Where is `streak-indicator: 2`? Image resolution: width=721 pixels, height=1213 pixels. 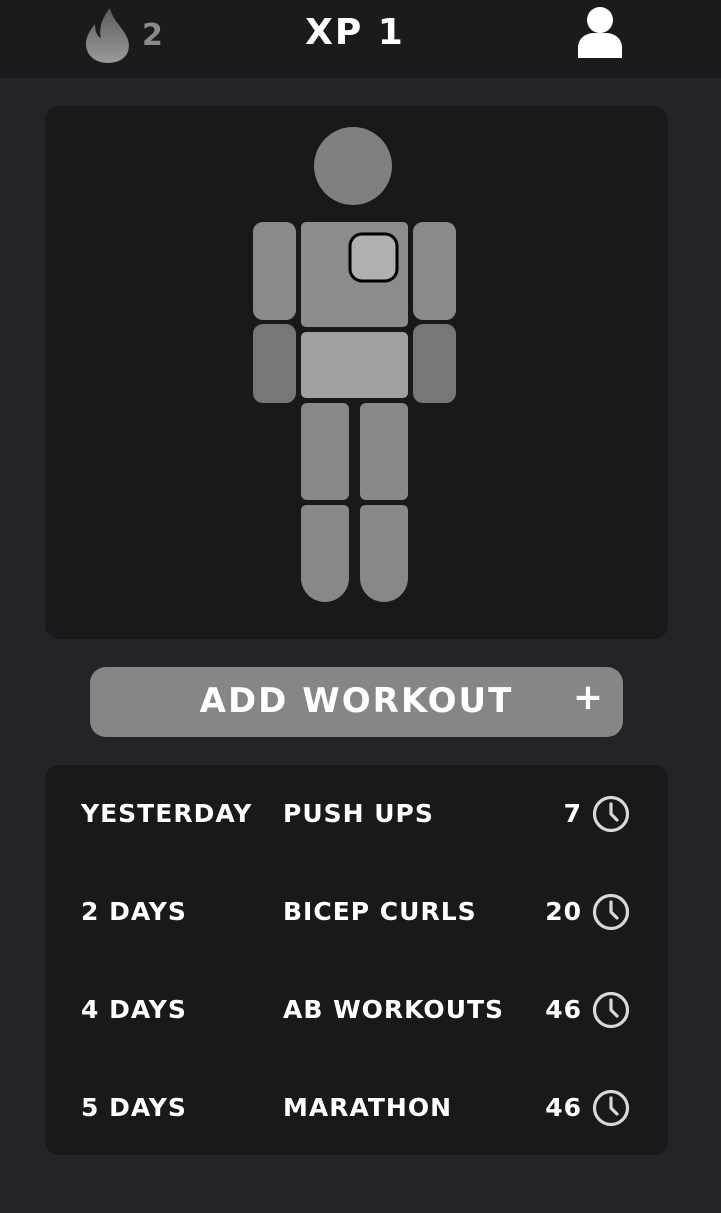 streak-indicator: 2 is located at coordinates (124, 35).